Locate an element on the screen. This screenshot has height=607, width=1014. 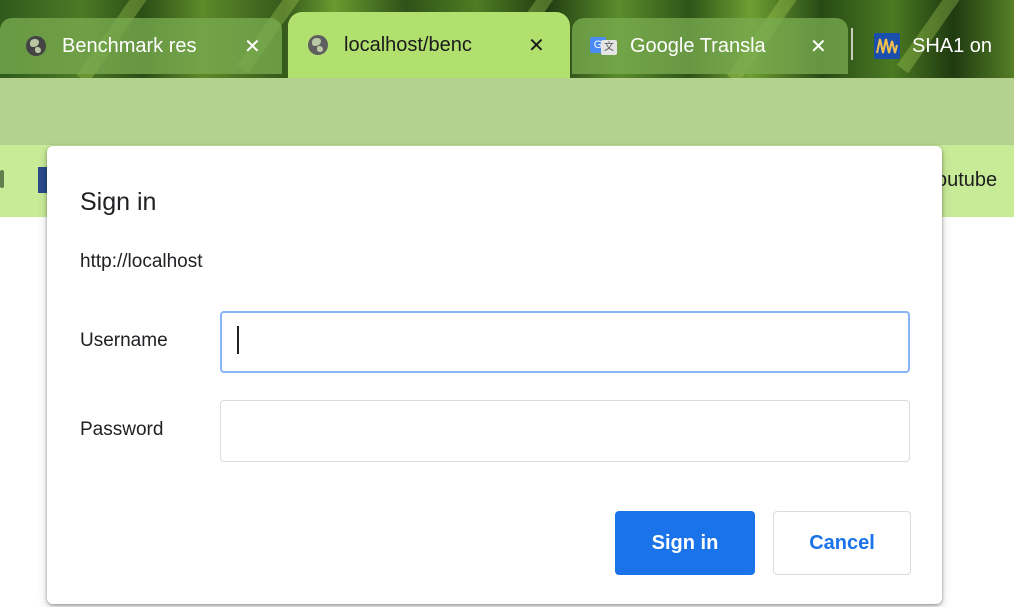
password-input is located at coordinates (565, 431).